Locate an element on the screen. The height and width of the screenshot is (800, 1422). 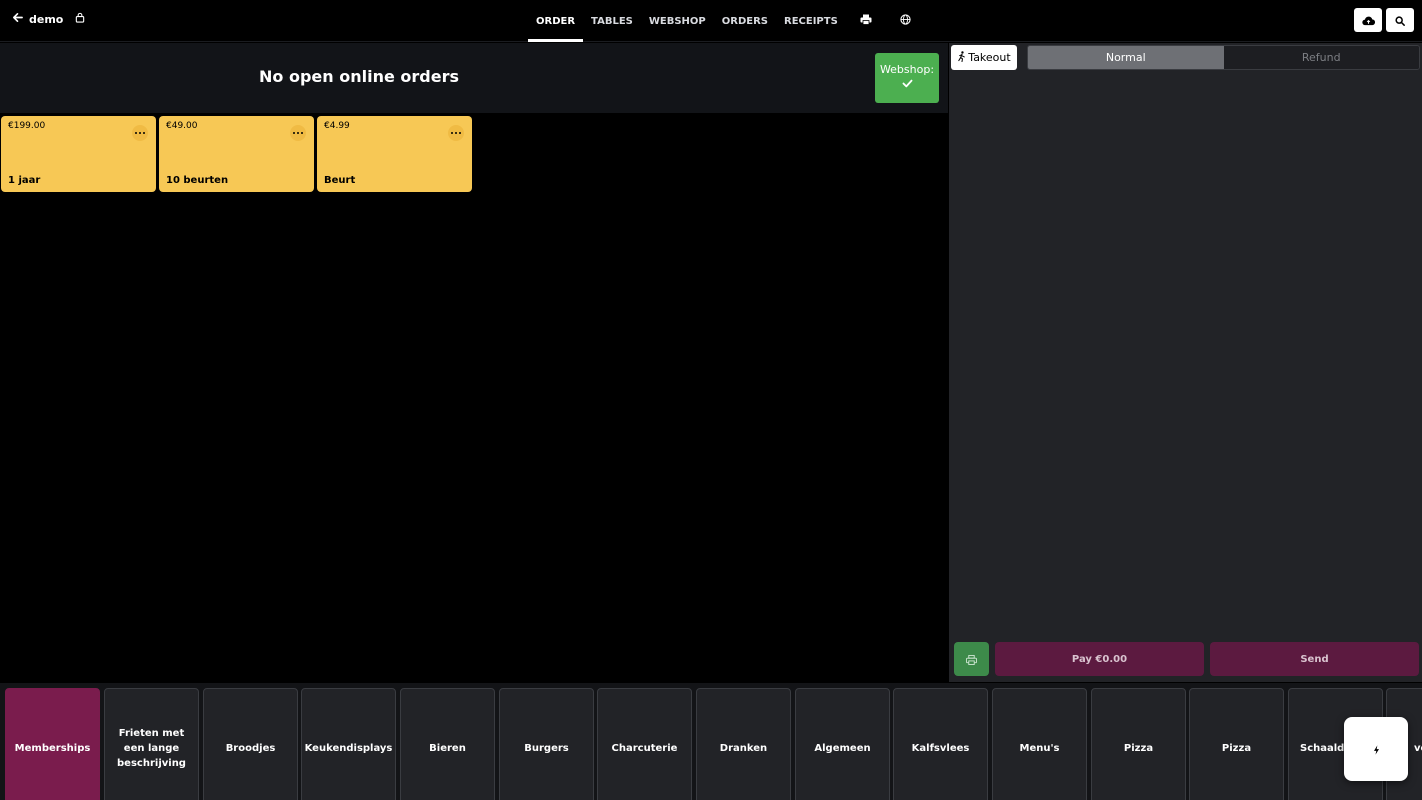
category-kalfsvlees: Kalfsvlees is located at coordinates (940, 744).